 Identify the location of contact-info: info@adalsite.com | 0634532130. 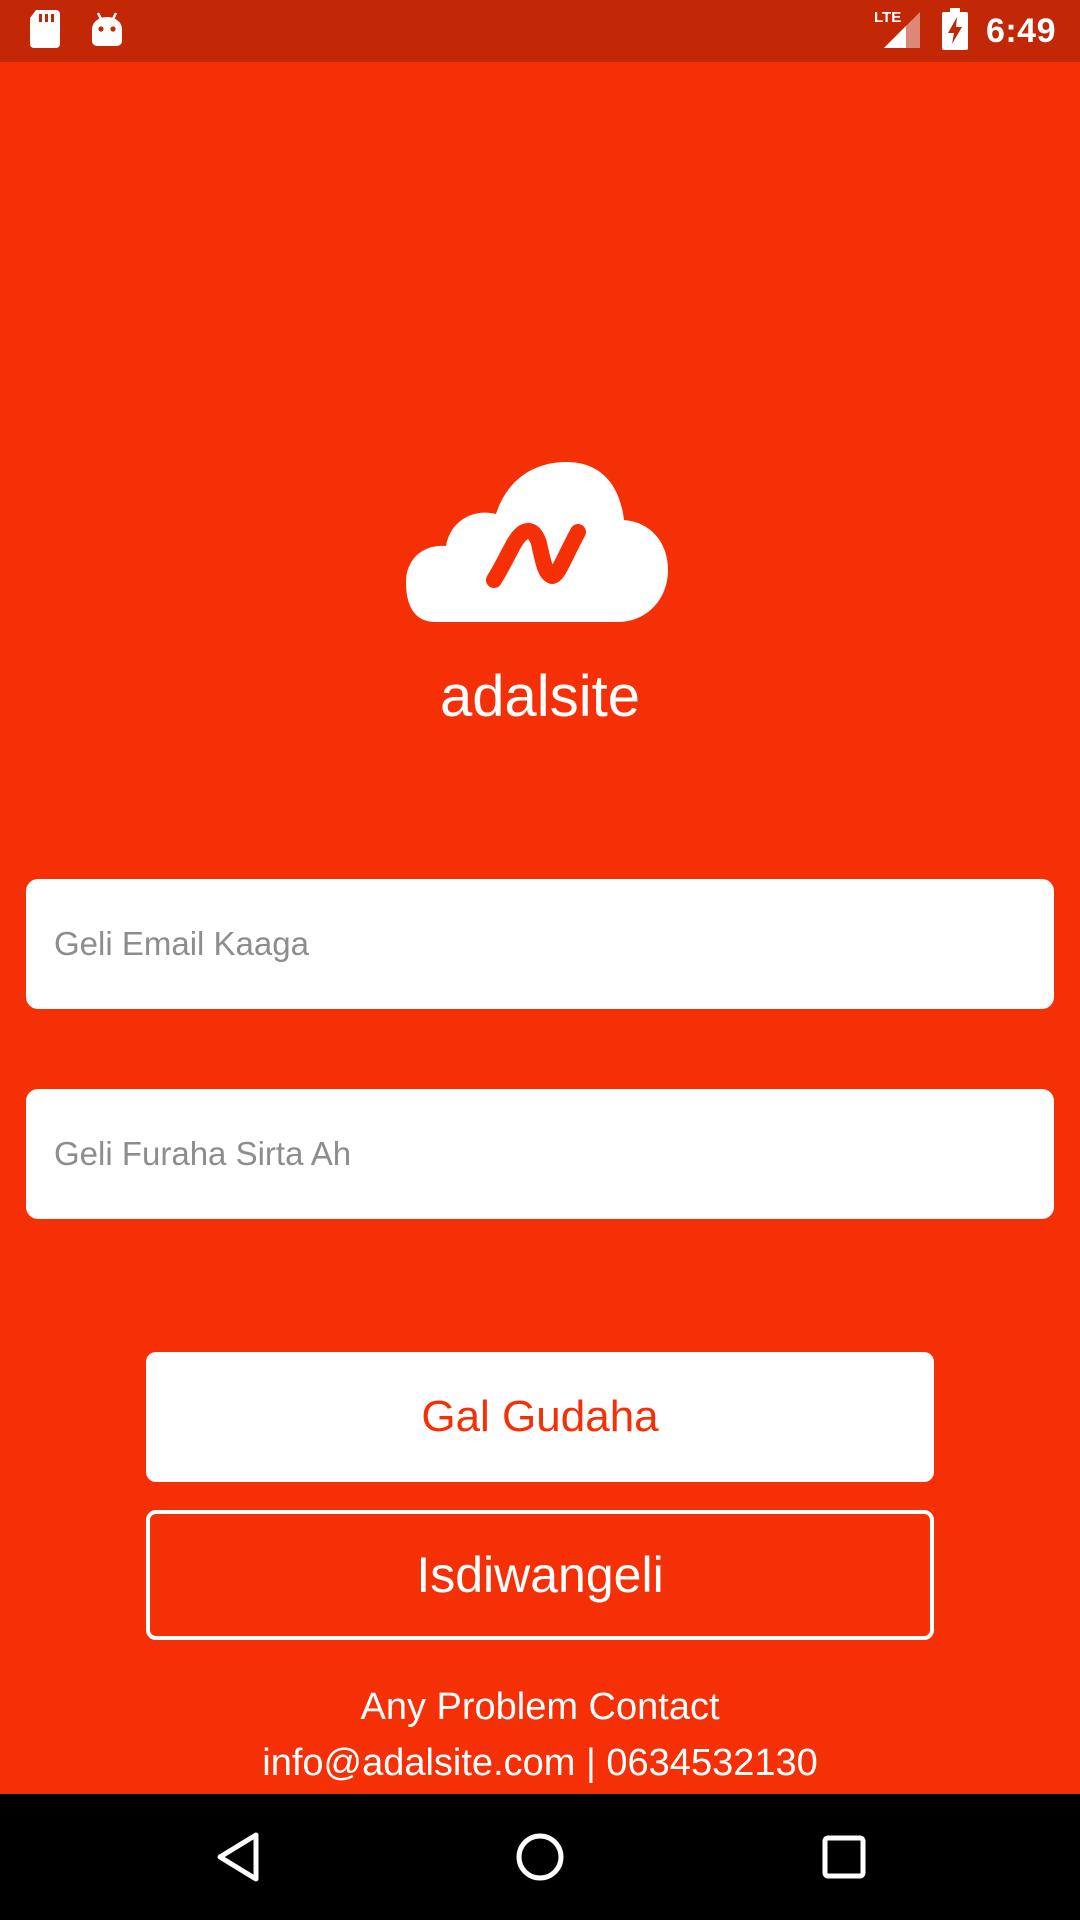
(540, 1763).